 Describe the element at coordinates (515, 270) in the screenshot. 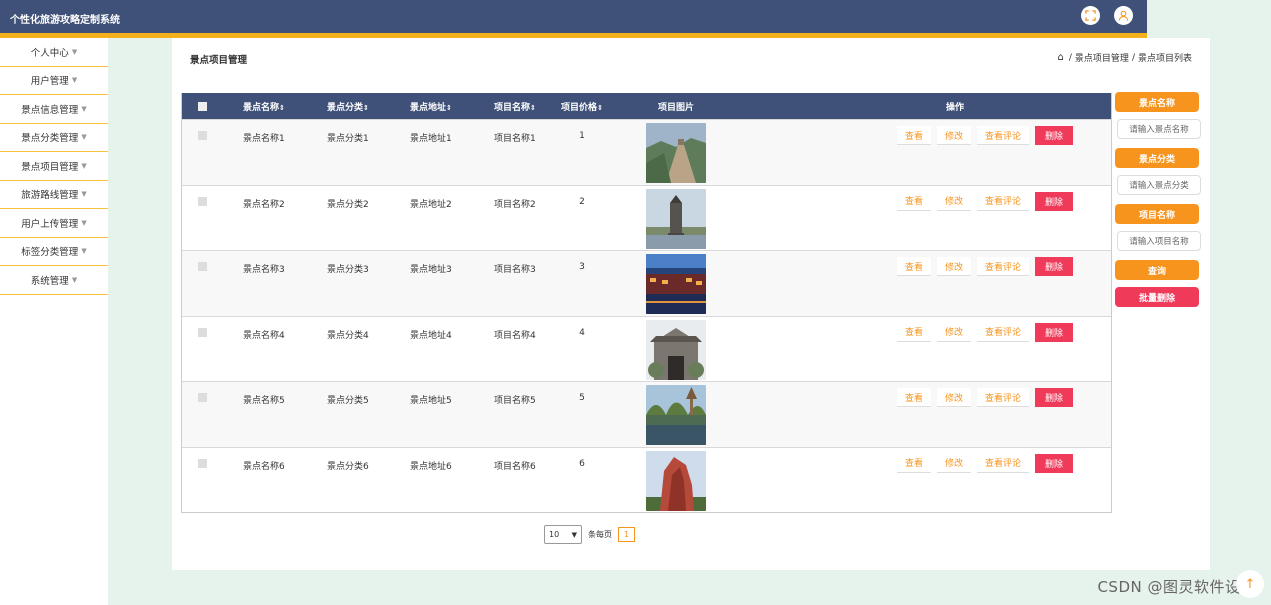

I see `cell-project: 项目名称3` at that location.